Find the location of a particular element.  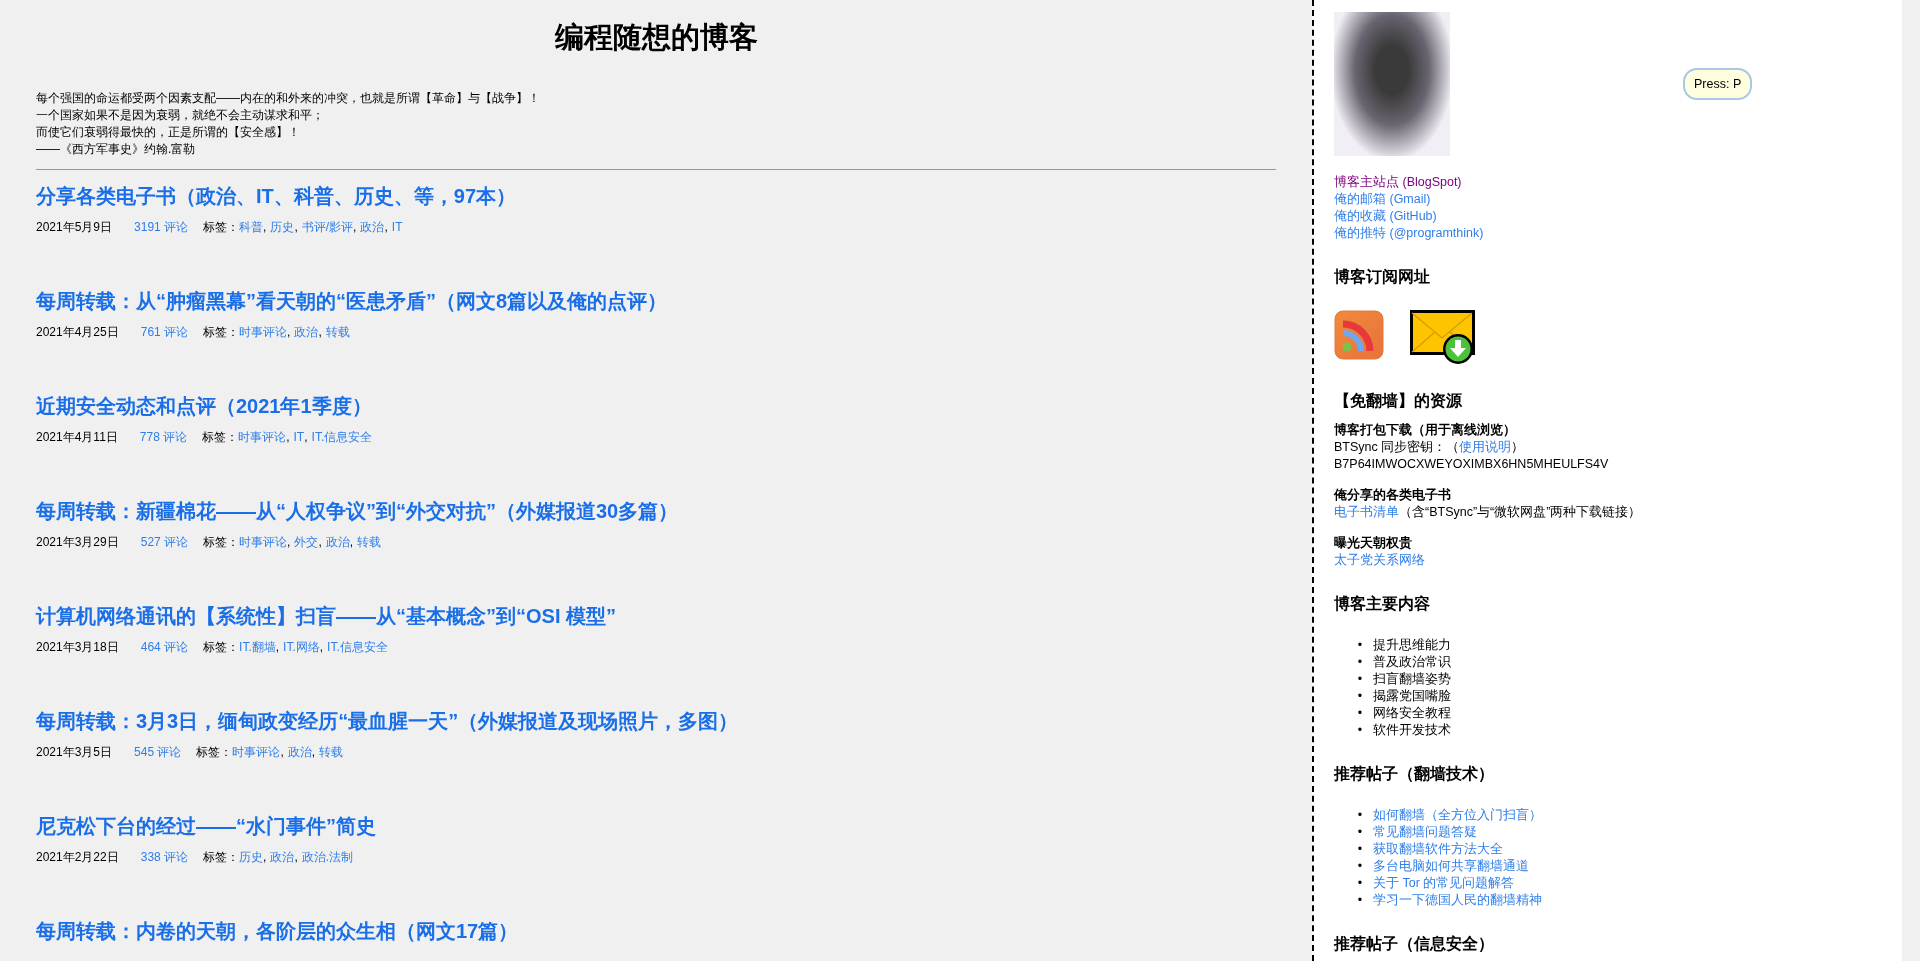

resource-line: 电子书清单（含“BTSync”与“微软网盘”两种下载链接） is located at coordinates (1488, 512).